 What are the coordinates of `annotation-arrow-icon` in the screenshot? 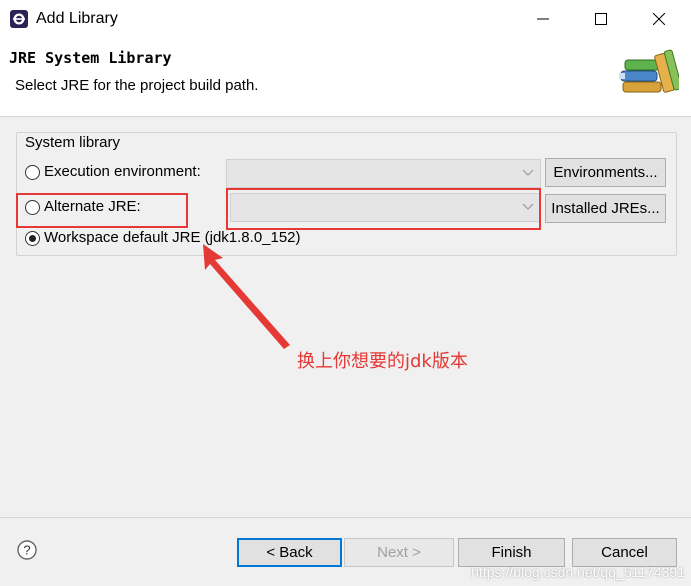 It's located at (246, 296).